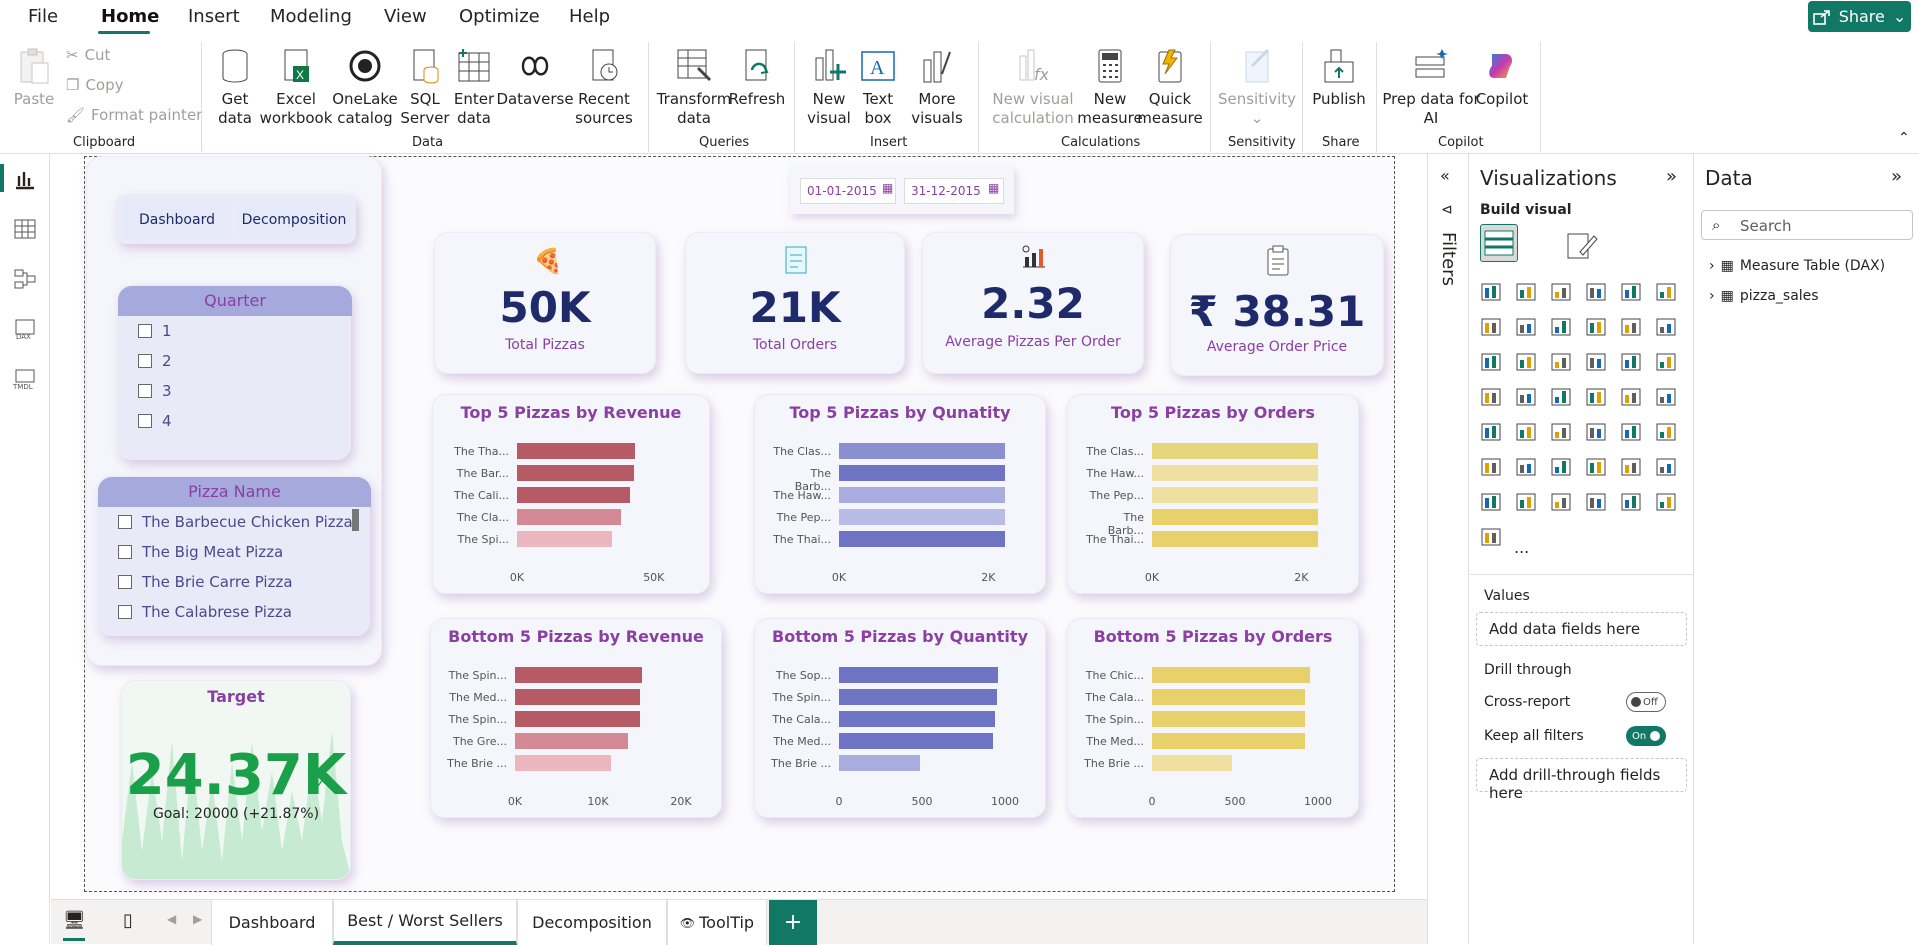 The image size is (1919, 945). I want to click on menu-modeling: Modeling, so click(311, 16).